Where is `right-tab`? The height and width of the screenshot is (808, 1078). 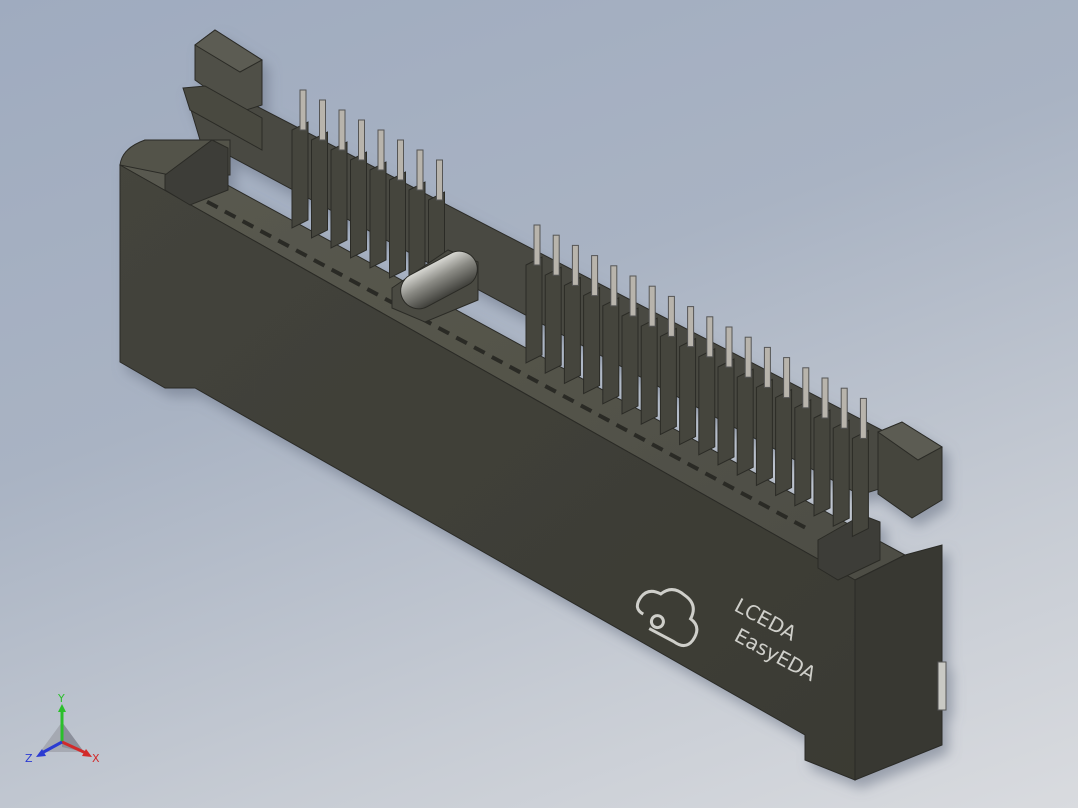
right-tab is located at coordinates (942, 686).